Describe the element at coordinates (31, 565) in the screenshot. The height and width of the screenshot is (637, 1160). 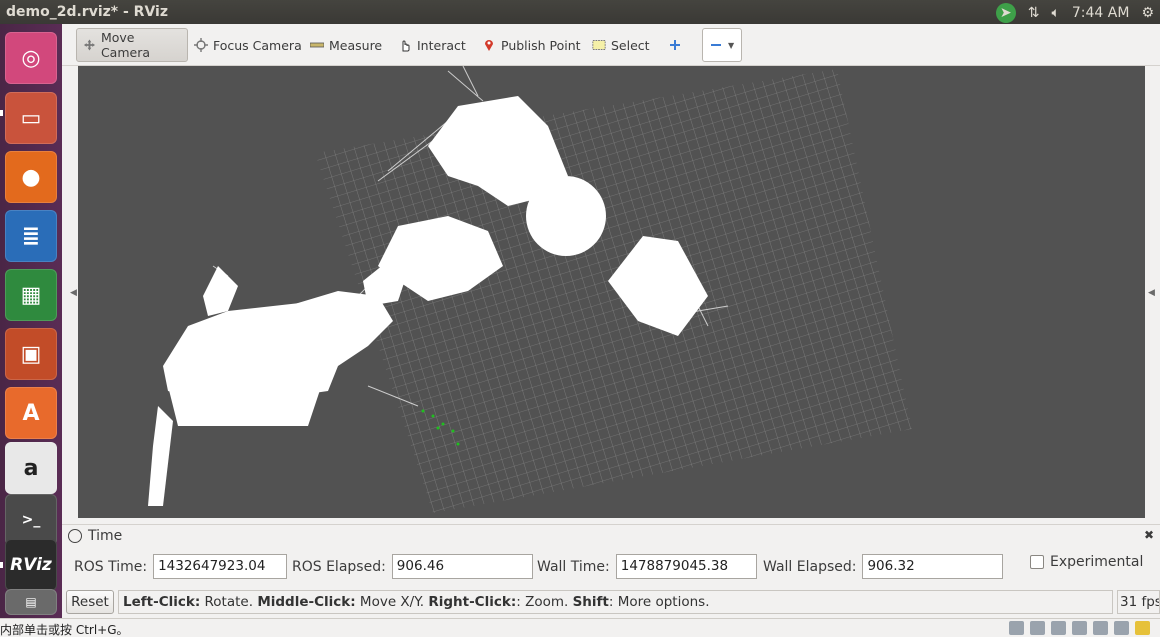
I see `rviz-icon: RViz` at that location.